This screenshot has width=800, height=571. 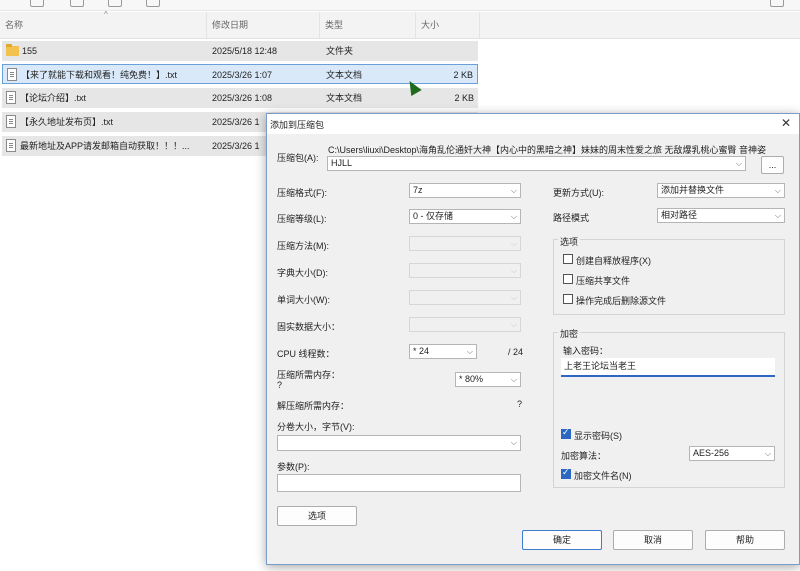 What do you see at coordinates (115, 3) in the screenshot?
I see `share-icon` at bounding box center [115, 3].